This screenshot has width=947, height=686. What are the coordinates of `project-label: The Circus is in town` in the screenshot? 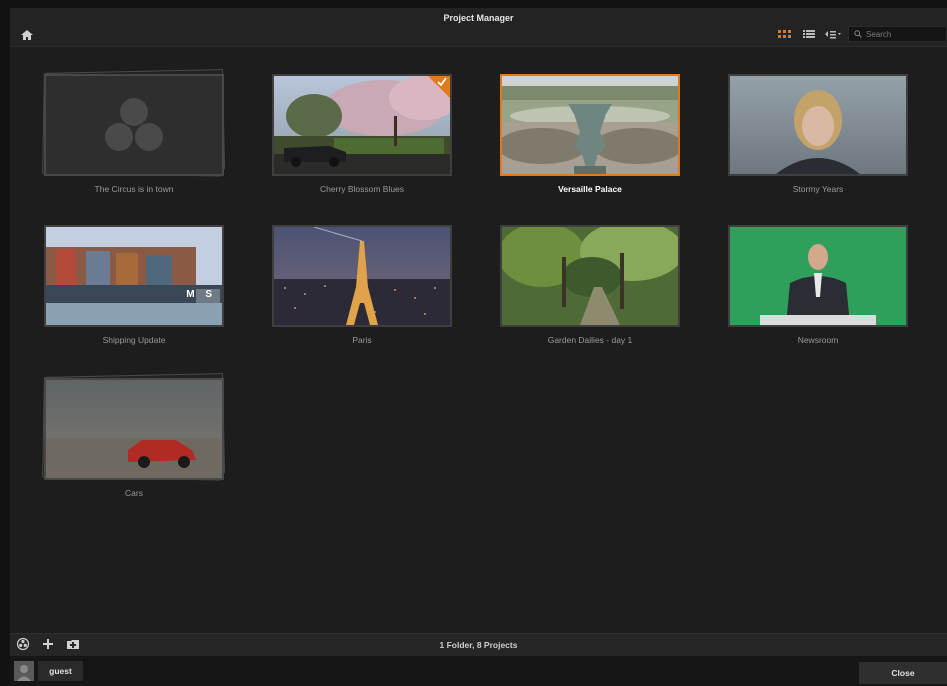 It's located at (134, 189).